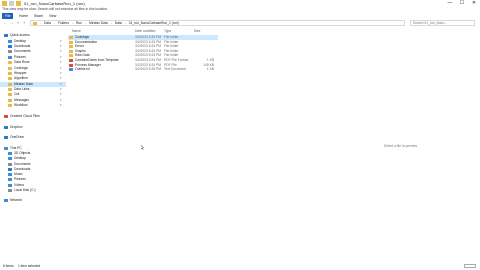 Image resolution: width=480 pixels, height=270 pixels. What do you see at coordinates (5, 23) in the screenshot?
I see `back-arrow-icon: ←` at bounding box center [5, 23].